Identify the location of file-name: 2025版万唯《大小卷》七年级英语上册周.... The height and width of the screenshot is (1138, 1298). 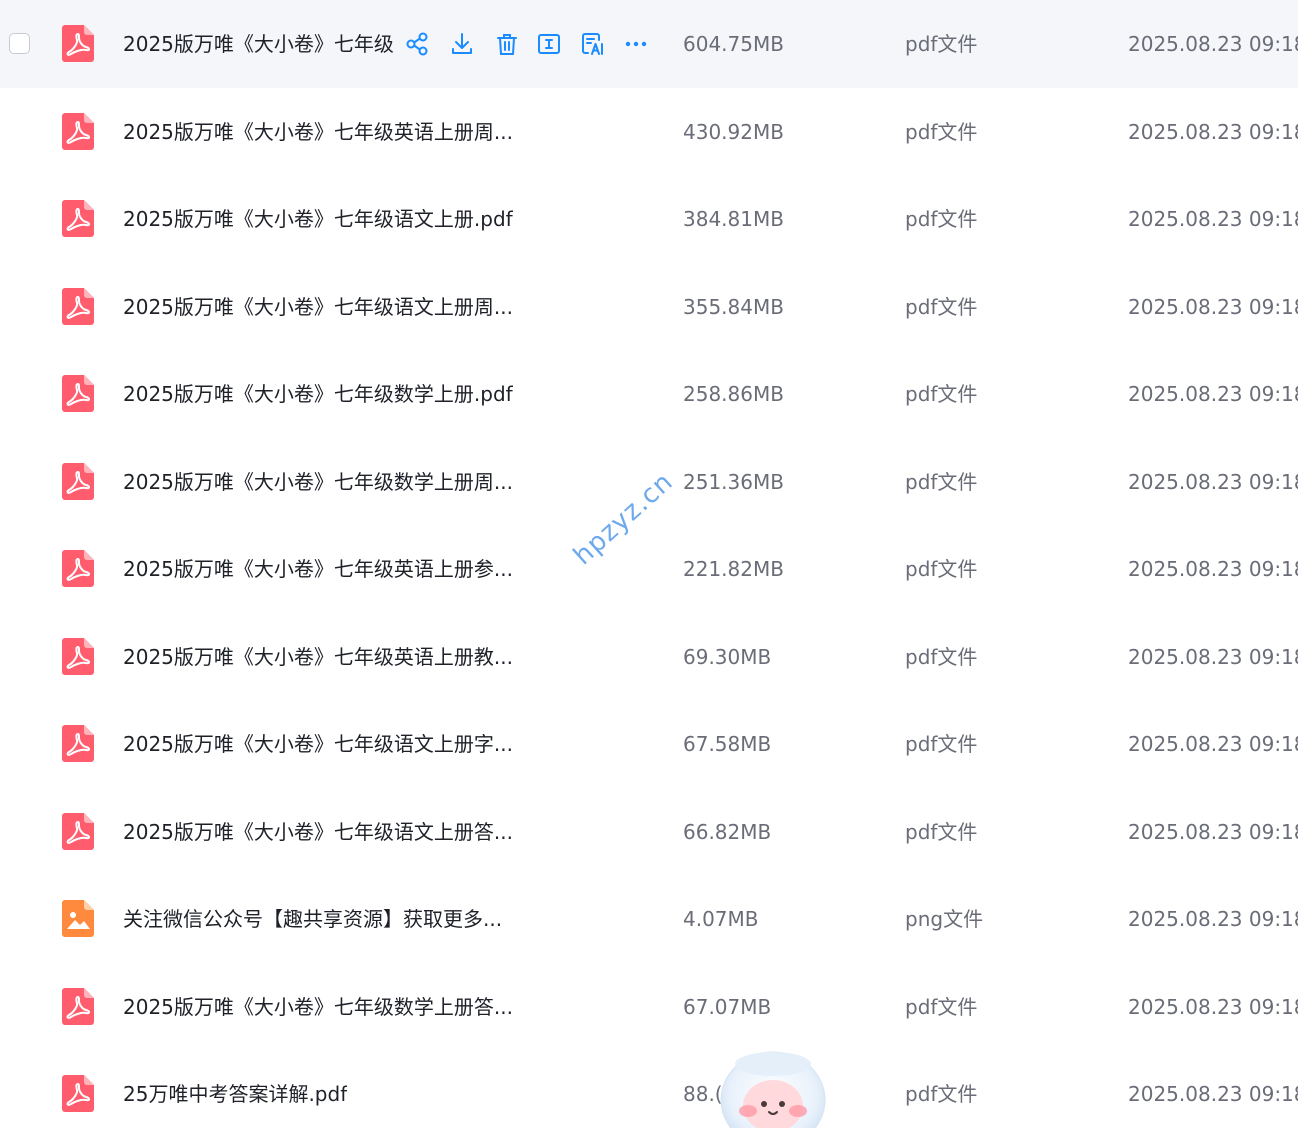
(318, 132).